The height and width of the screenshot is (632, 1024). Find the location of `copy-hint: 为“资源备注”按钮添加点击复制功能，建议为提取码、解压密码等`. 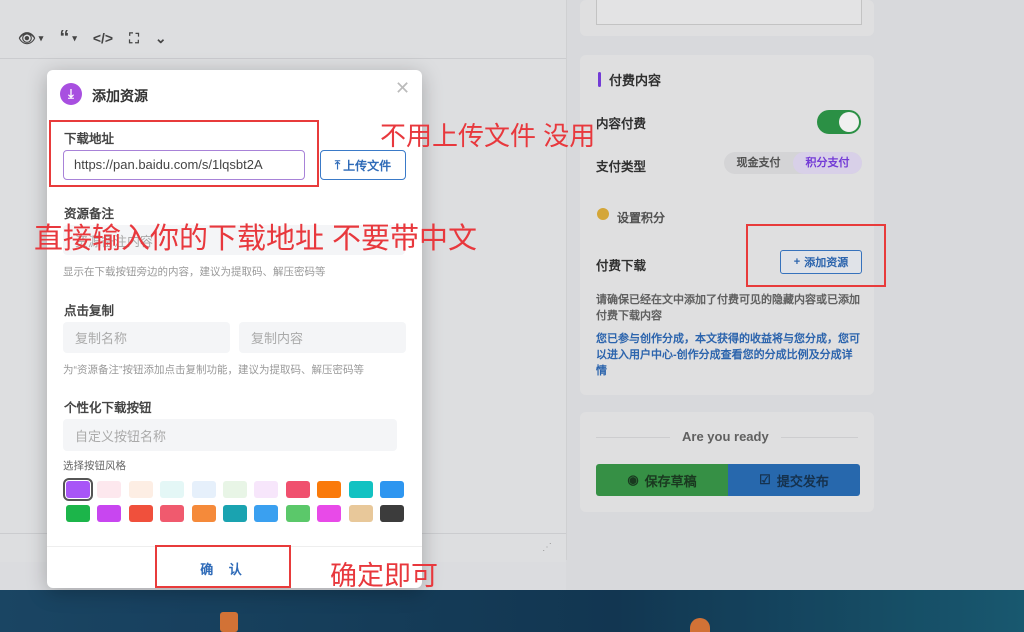

copy-hint: 为“资源备注”按钮添加点击复制功能，建议为提取码、解压密码等 is located at coordinates (213, 370).